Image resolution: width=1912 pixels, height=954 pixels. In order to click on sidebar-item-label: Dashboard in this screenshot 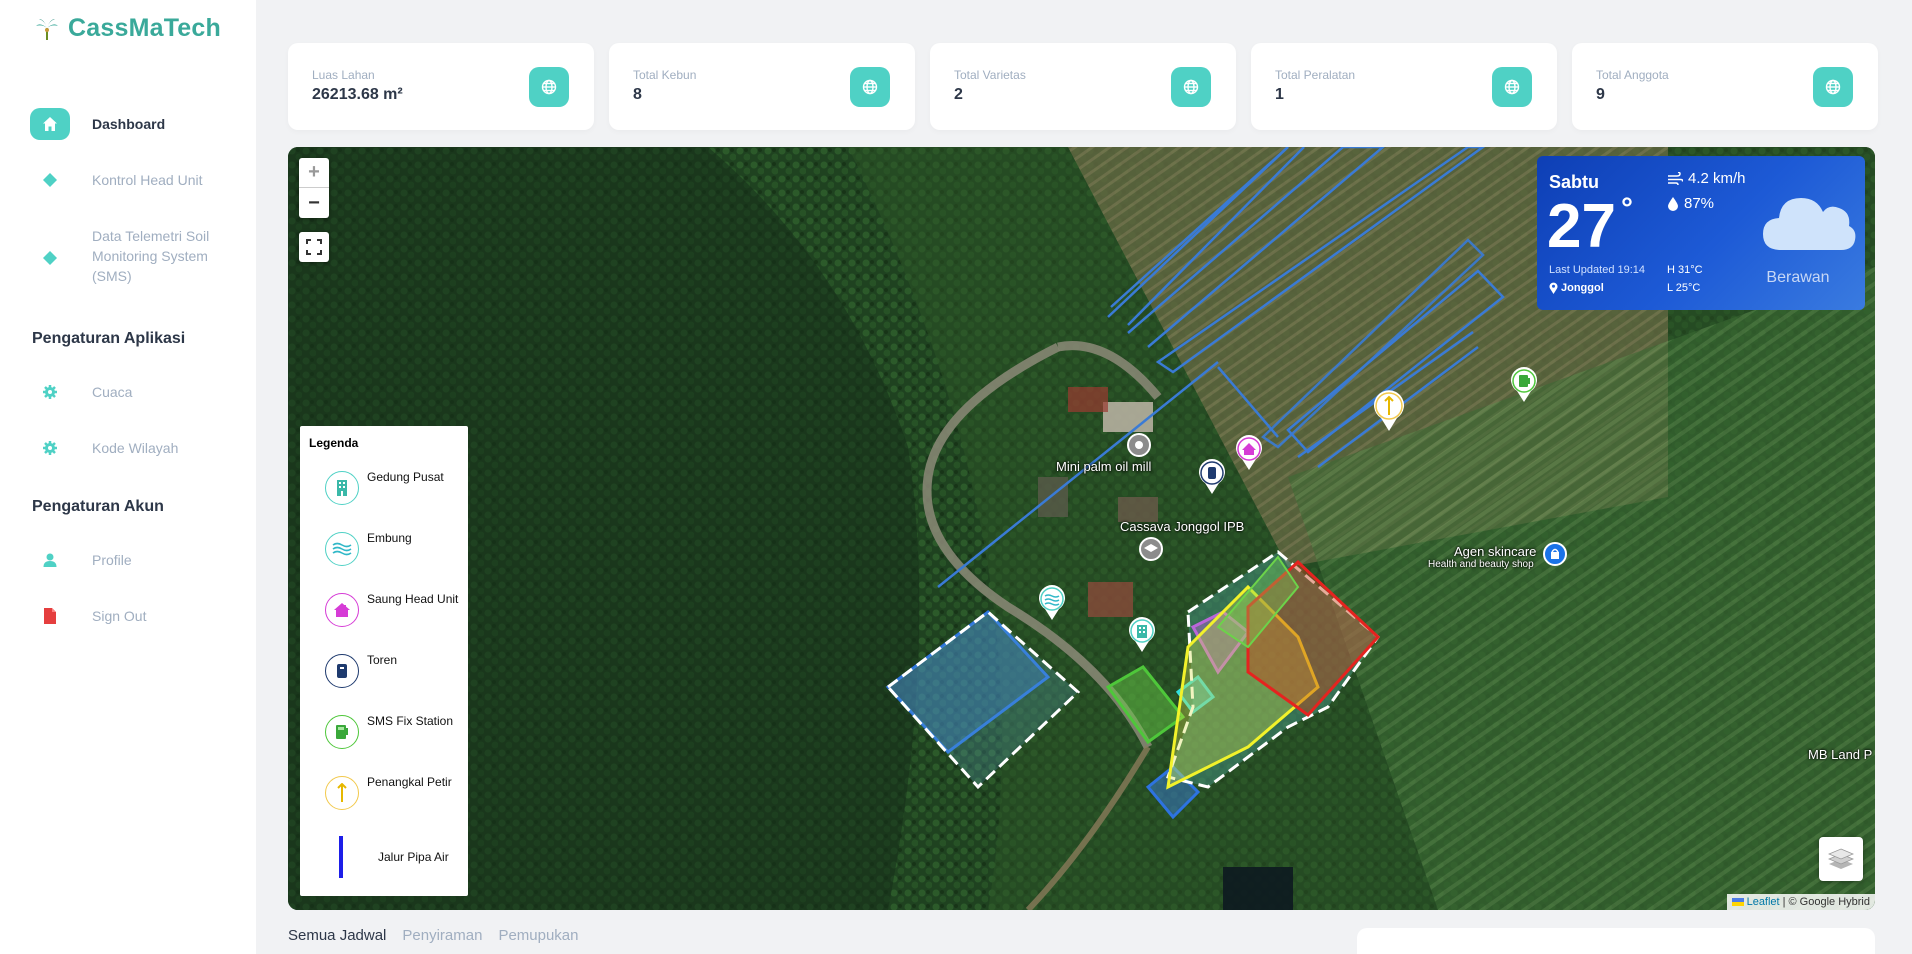, I will do `click(129, 124)`.